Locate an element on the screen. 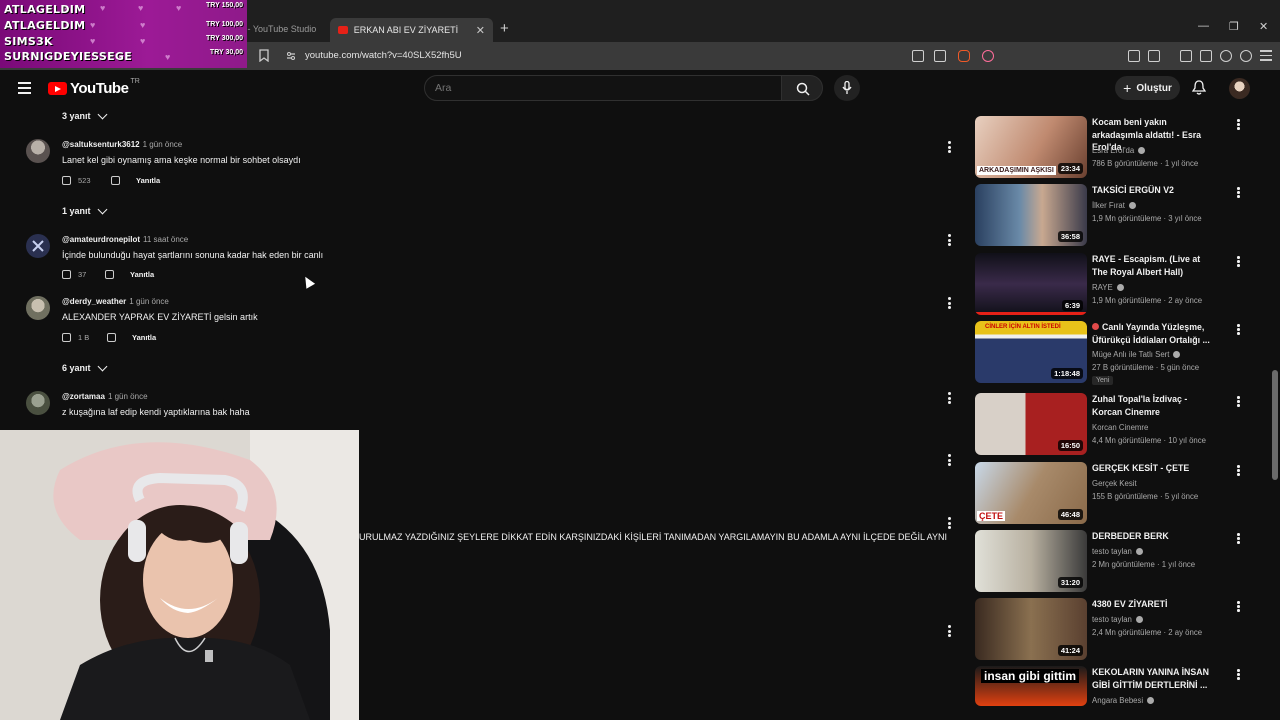 This screenshot has width=1280, height=720. video-thumbnail: 41:24 is located at coordinates (1031, 629).